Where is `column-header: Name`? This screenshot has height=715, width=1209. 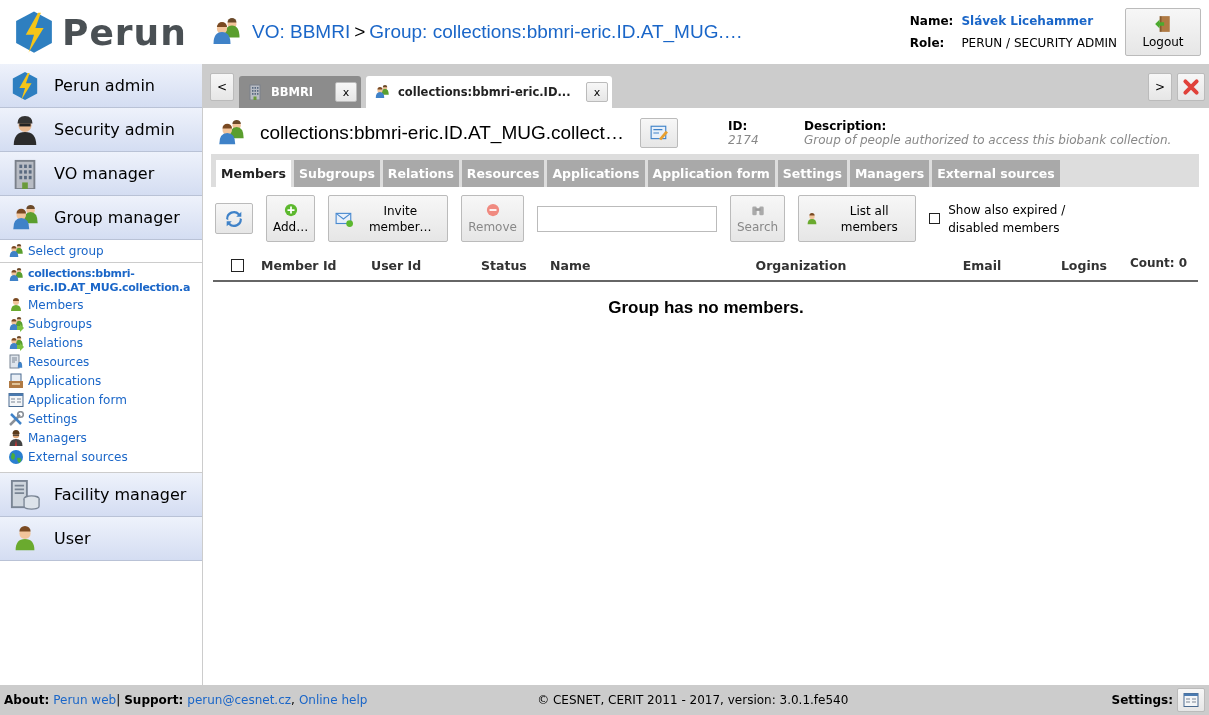
column-header: Name is located at coordinates (618, 265).